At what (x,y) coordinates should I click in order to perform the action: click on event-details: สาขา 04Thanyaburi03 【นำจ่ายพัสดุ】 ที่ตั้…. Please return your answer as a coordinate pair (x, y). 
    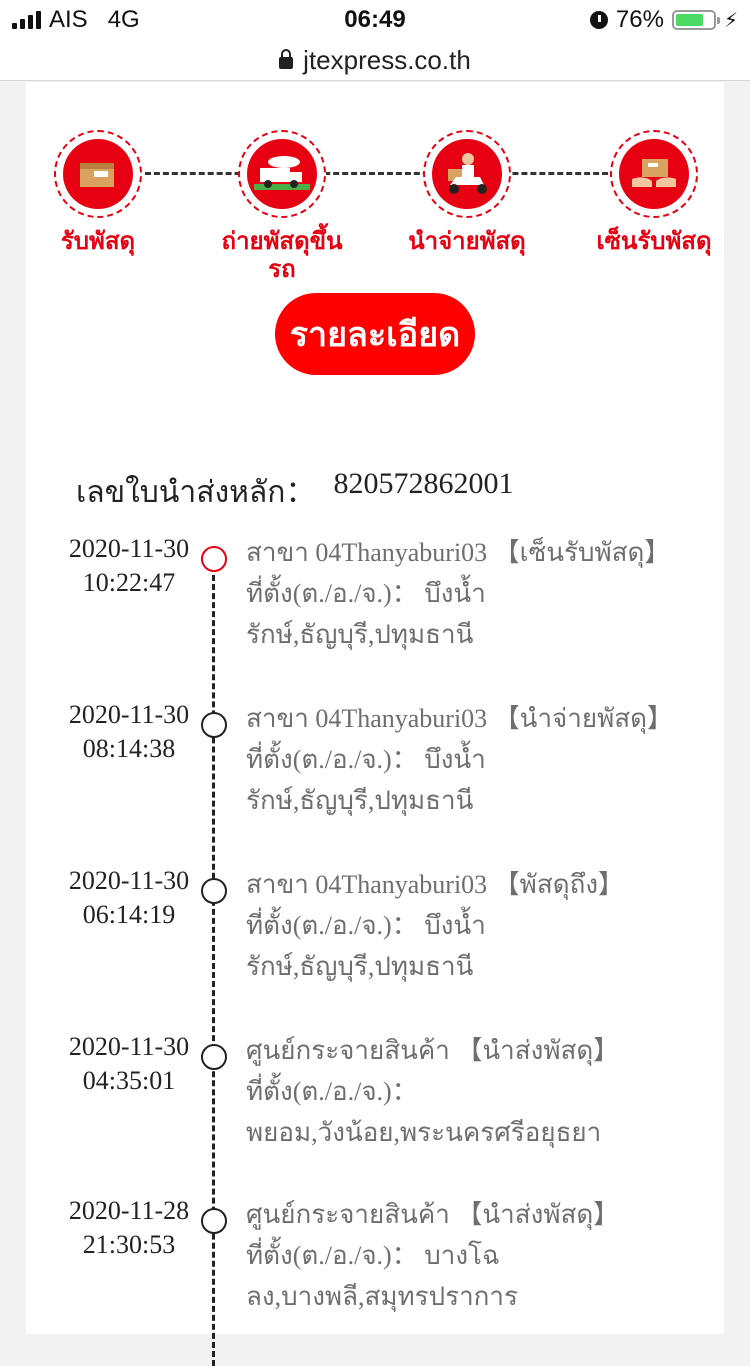
    Looking at the image, I should click on (476, 759).